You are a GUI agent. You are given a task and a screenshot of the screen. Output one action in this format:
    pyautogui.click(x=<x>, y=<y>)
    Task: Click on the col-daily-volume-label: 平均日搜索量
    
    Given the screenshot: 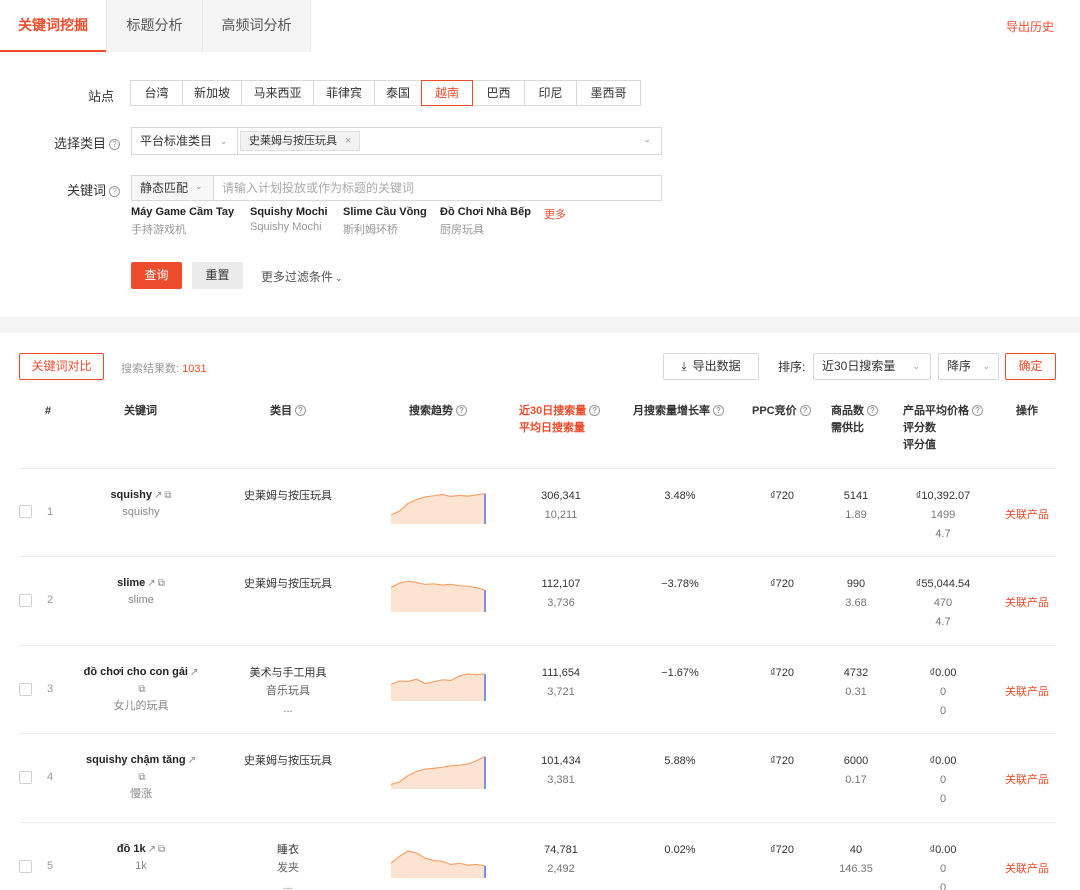 What is the action you would take?
    pyautogui.click(x=552, y=428)
    